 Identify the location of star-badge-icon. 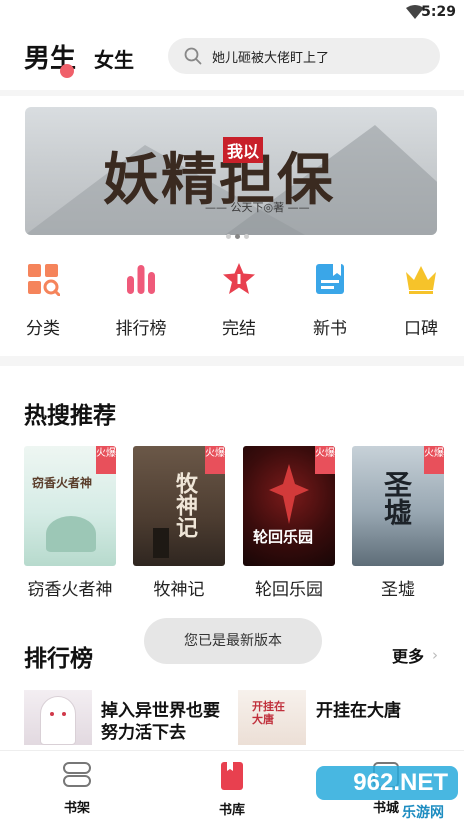
(239, 278).